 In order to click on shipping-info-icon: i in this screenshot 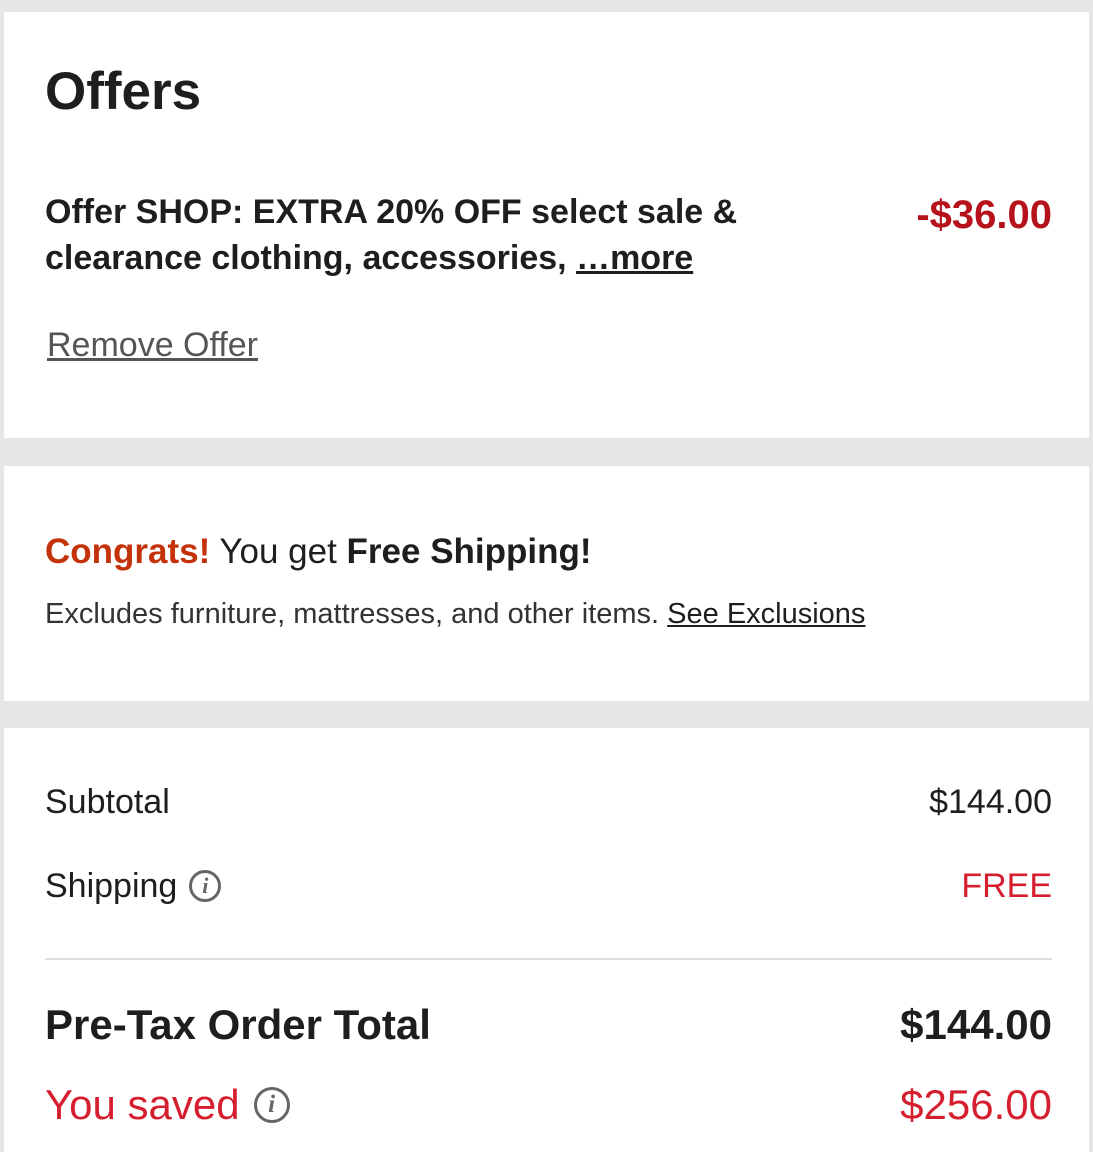, I will do `click(205, 886)`.